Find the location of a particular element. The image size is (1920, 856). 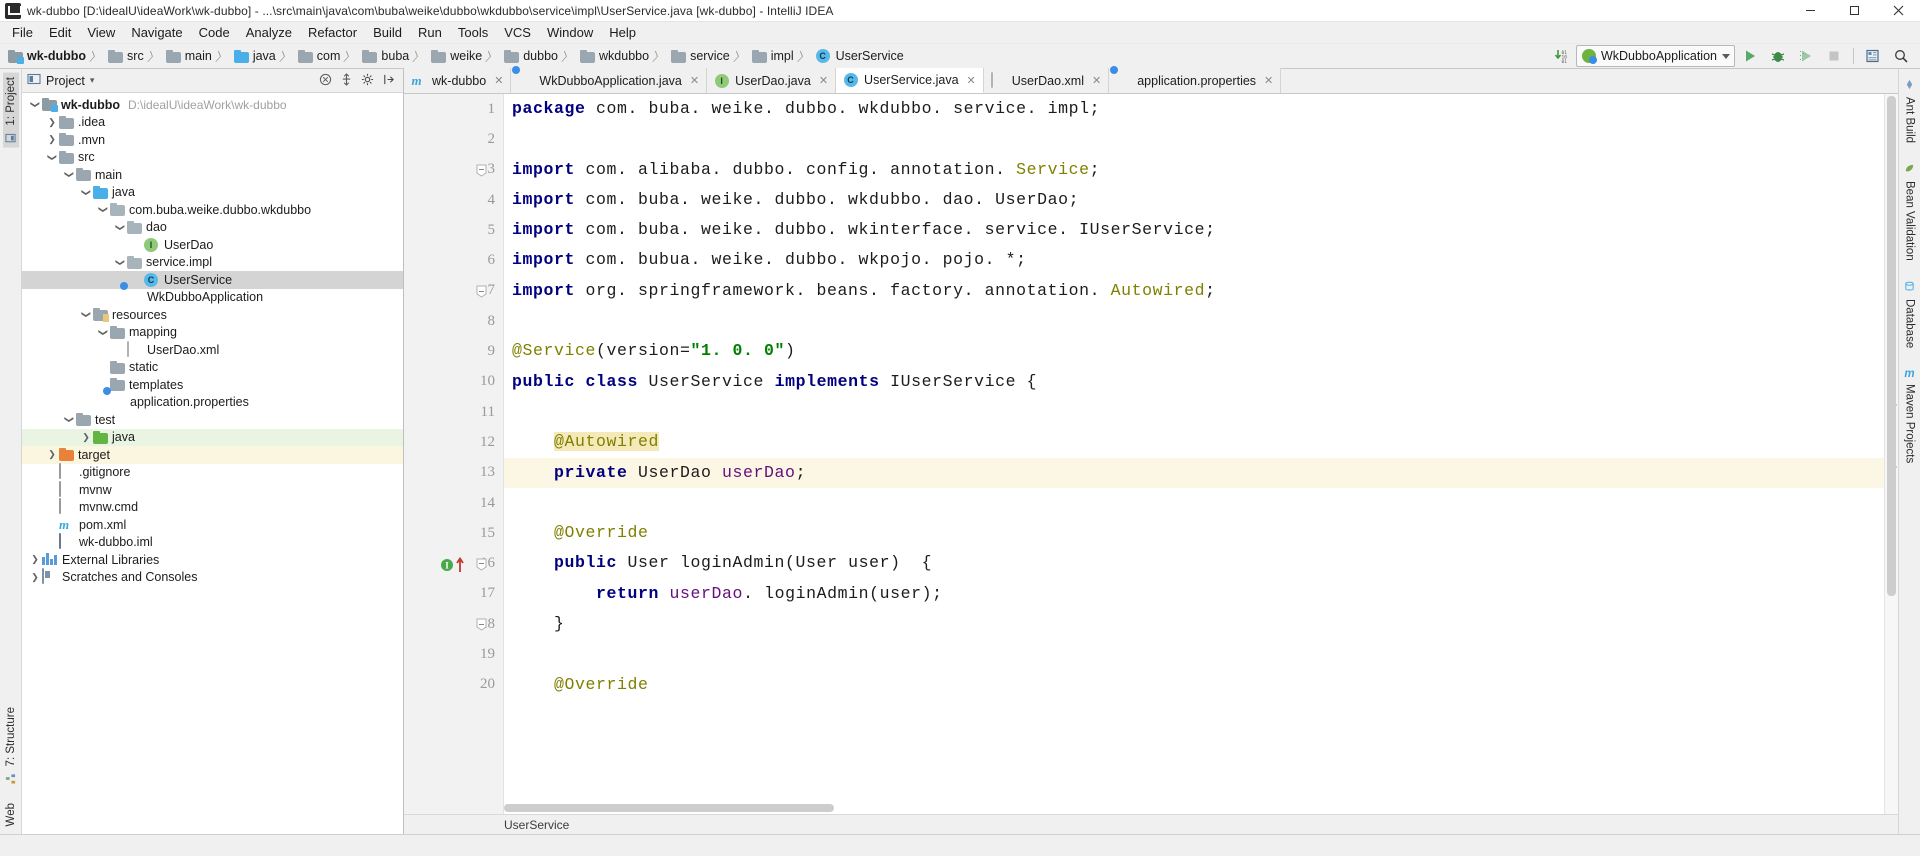

tree-node-com-buba-weike-dubbo-wkdubbo: ❯ com.buba.weike.dubbo.wkdubbo is located at coordinates (212, 210).